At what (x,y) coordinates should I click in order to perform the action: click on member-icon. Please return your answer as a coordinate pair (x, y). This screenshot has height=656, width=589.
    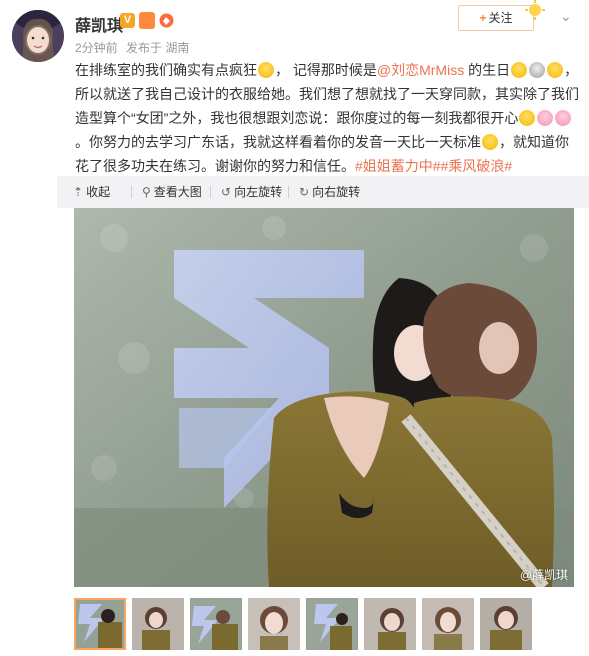
    Looking at the image, I should click on (147, 20).